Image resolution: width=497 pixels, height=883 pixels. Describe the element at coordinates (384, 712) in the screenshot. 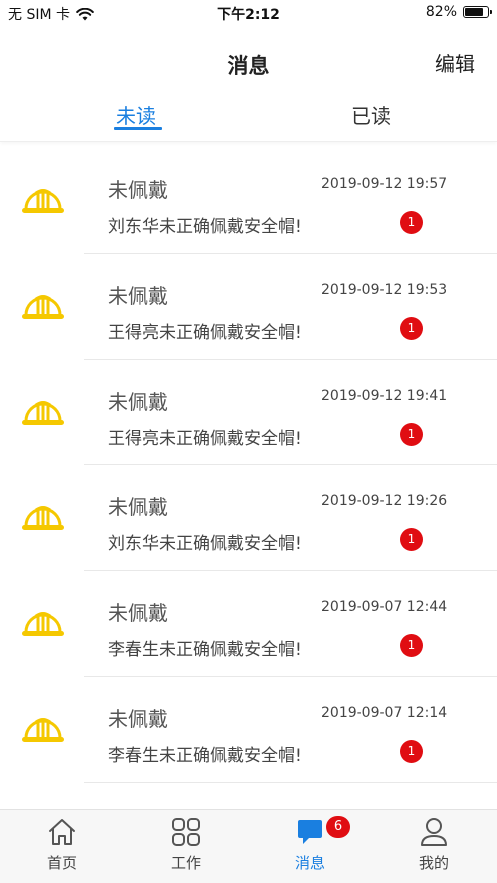

I see `message-time: 2019-09-07 12:14` at that location.